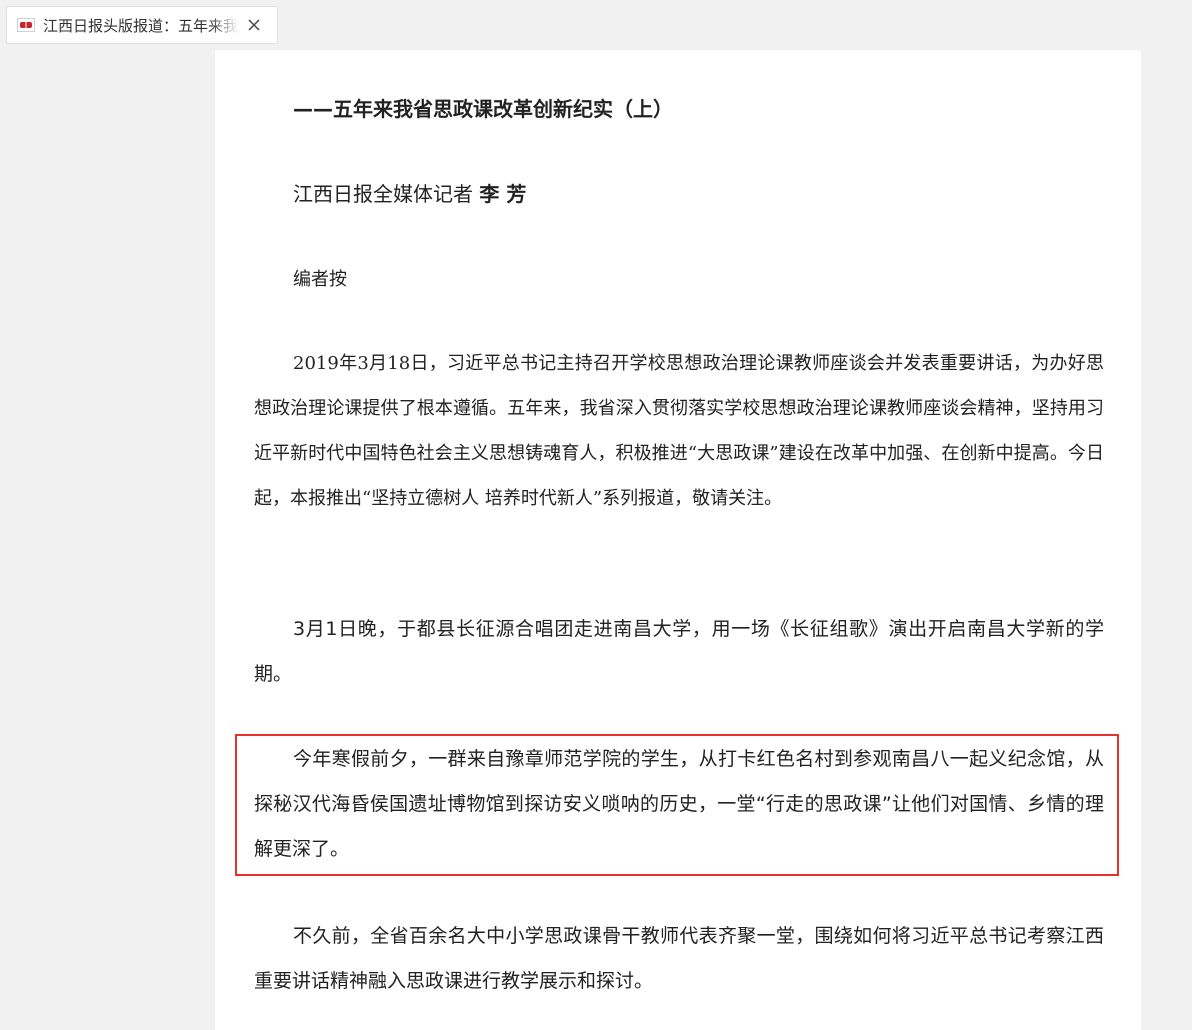 This screenshot has height=1030, width=1192. Describe the element at coordinates (26, 25) in the screenshot. I see `site-favicon-icon` at that location.